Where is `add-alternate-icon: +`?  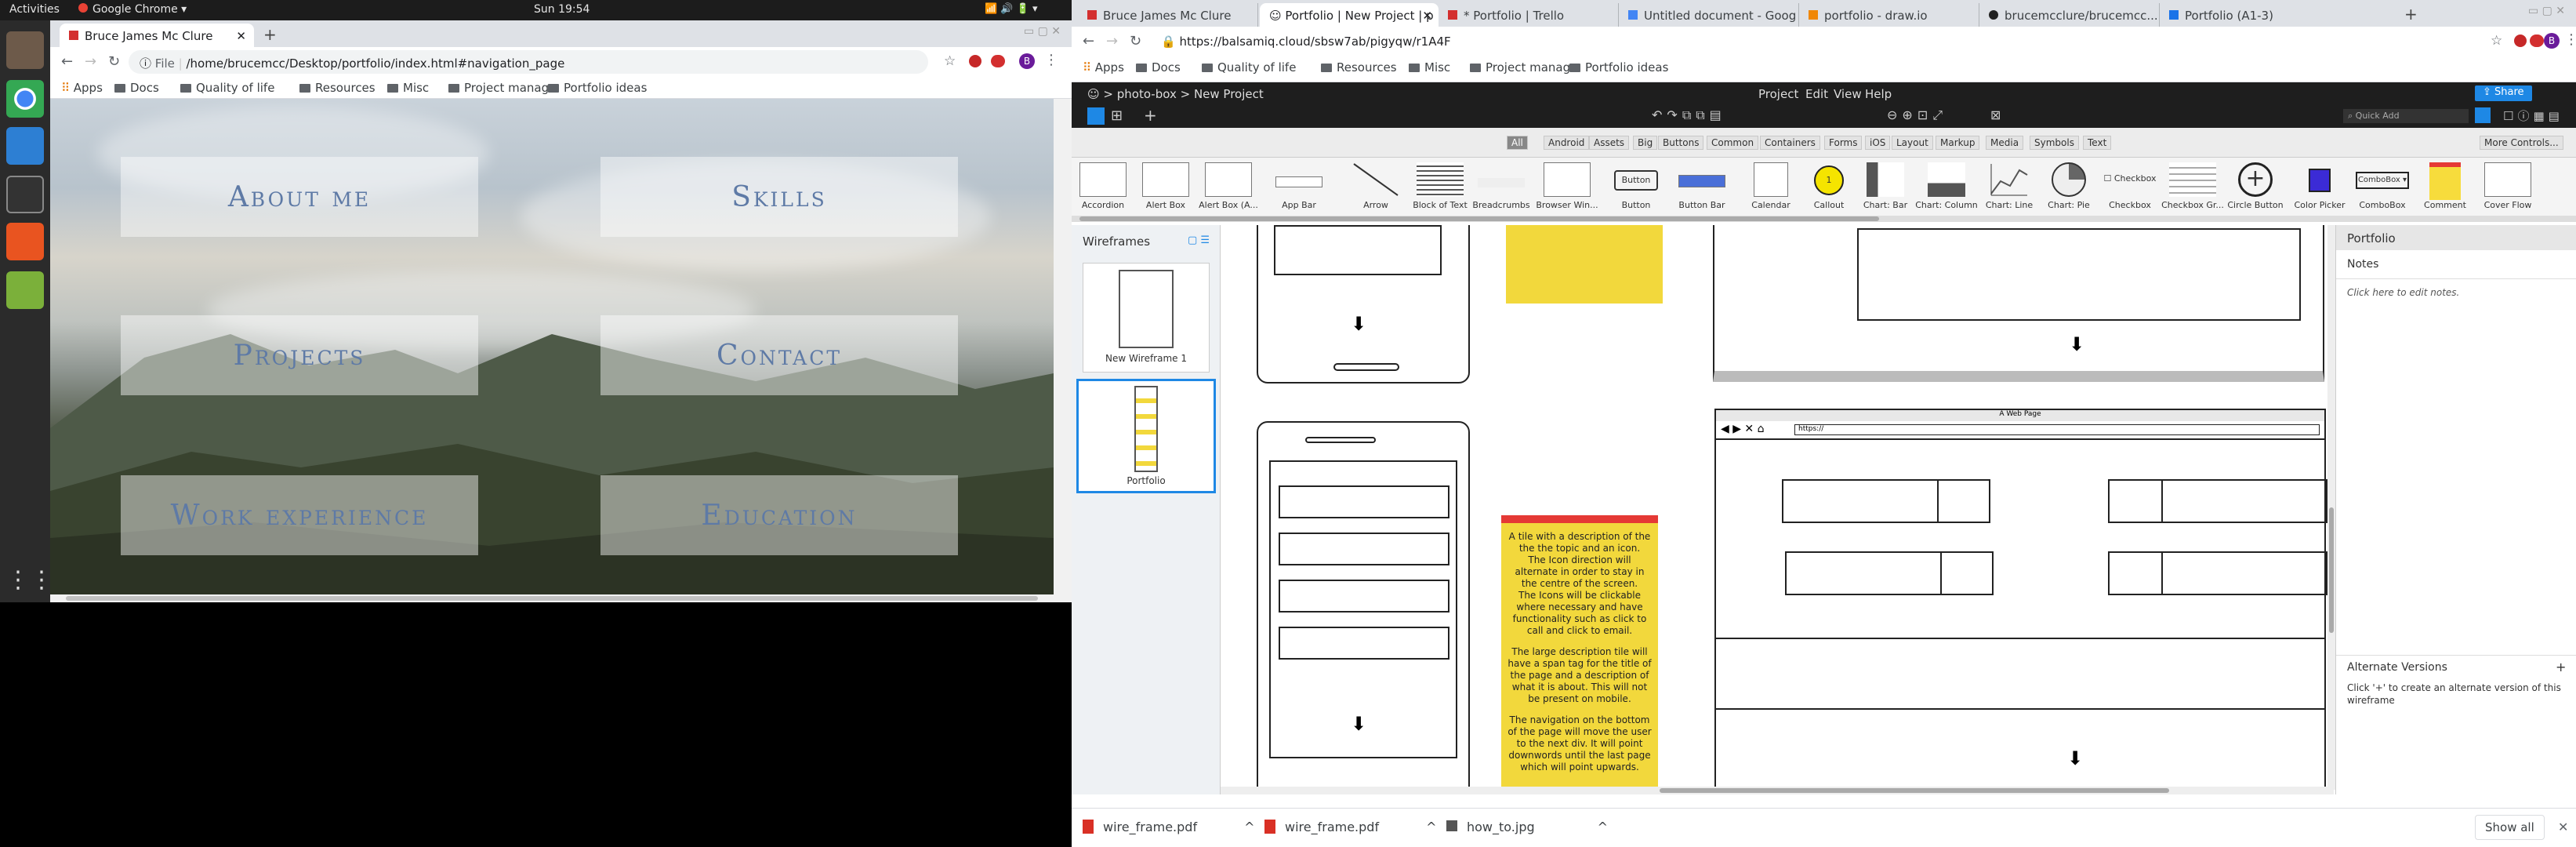 add-alternate-icon: + is located at coordinates (2561, 667).